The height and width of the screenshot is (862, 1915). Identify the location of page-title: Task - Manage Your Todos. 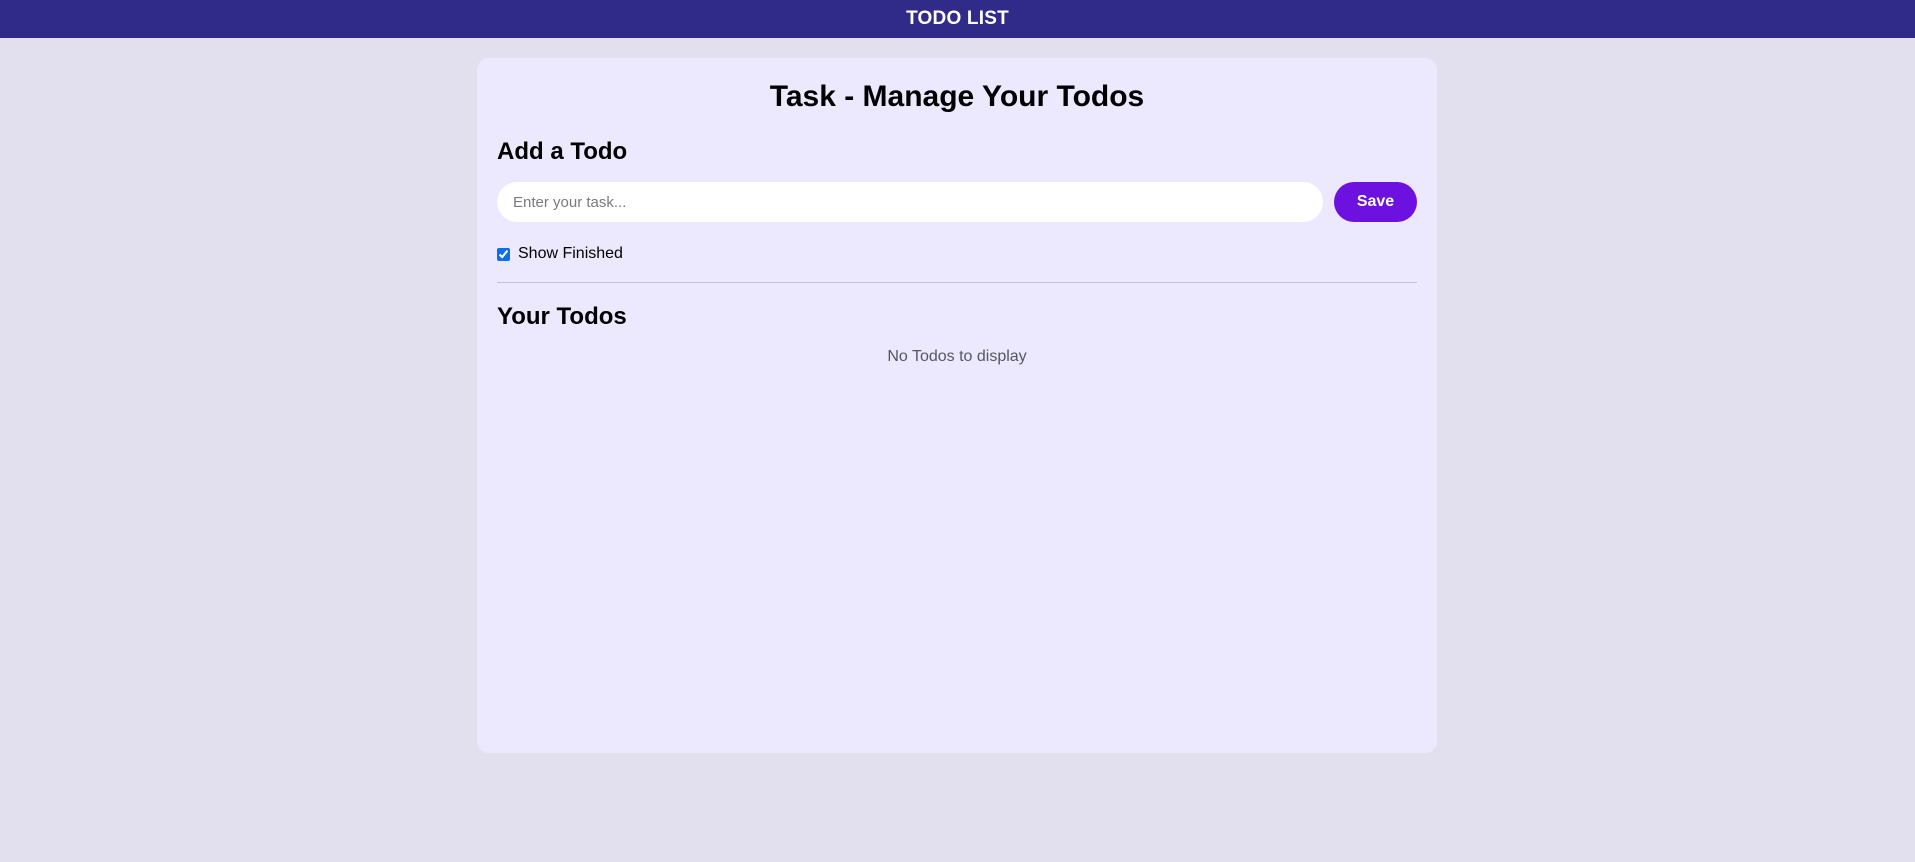
(957, 96).